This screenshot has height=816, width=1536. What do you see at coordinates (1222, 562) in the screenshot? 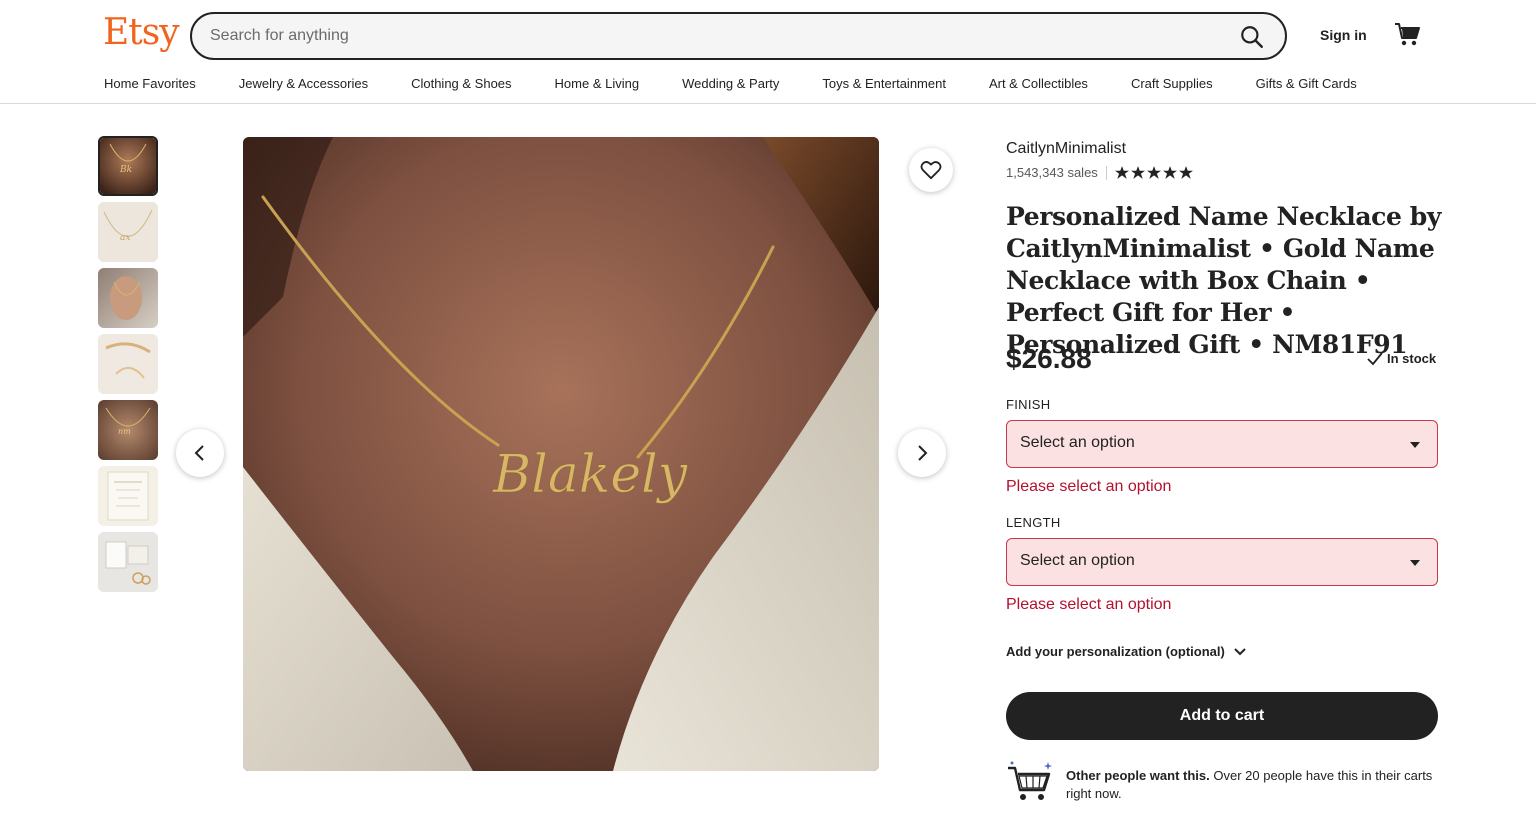
I see `length-select: Select an option` at bounding box center [1222, 562].